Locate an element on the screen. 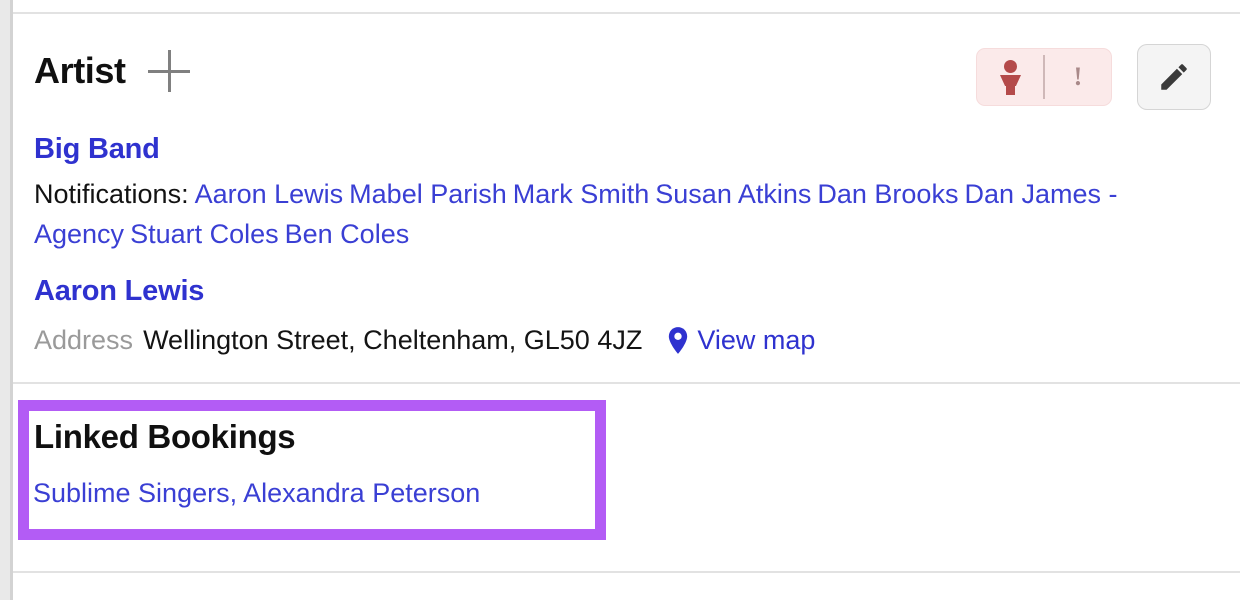  plus-icon is located at coordinates (168, 71).